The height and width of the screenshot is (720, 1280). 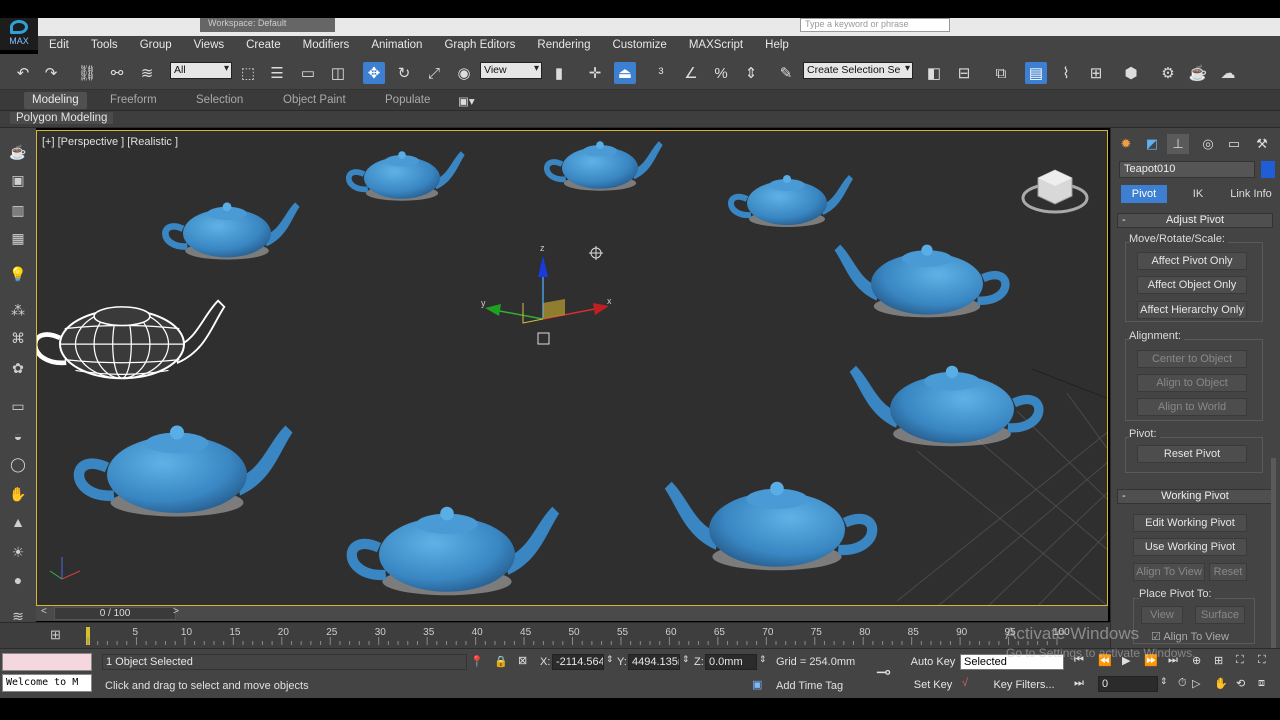 I want to click on align-to-view-checkbox: ☑ Align To View, so click(x=1190, y=636).